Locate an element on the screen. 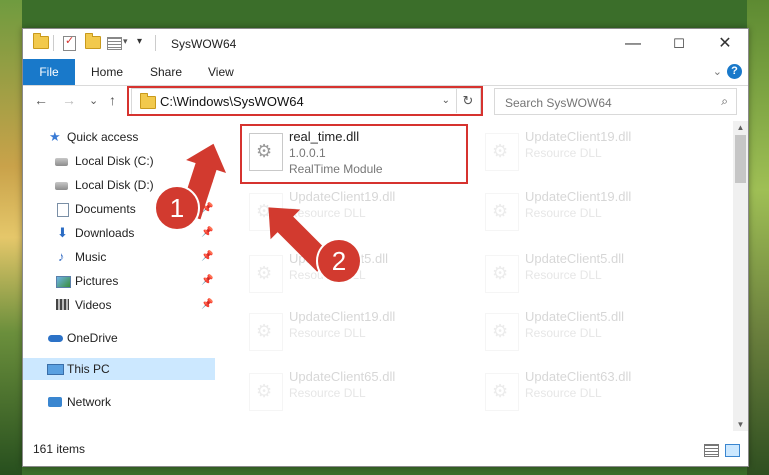 The width and height of the screenshot is (769, 475). tab-home: Home is located at coordinates (107, 72).